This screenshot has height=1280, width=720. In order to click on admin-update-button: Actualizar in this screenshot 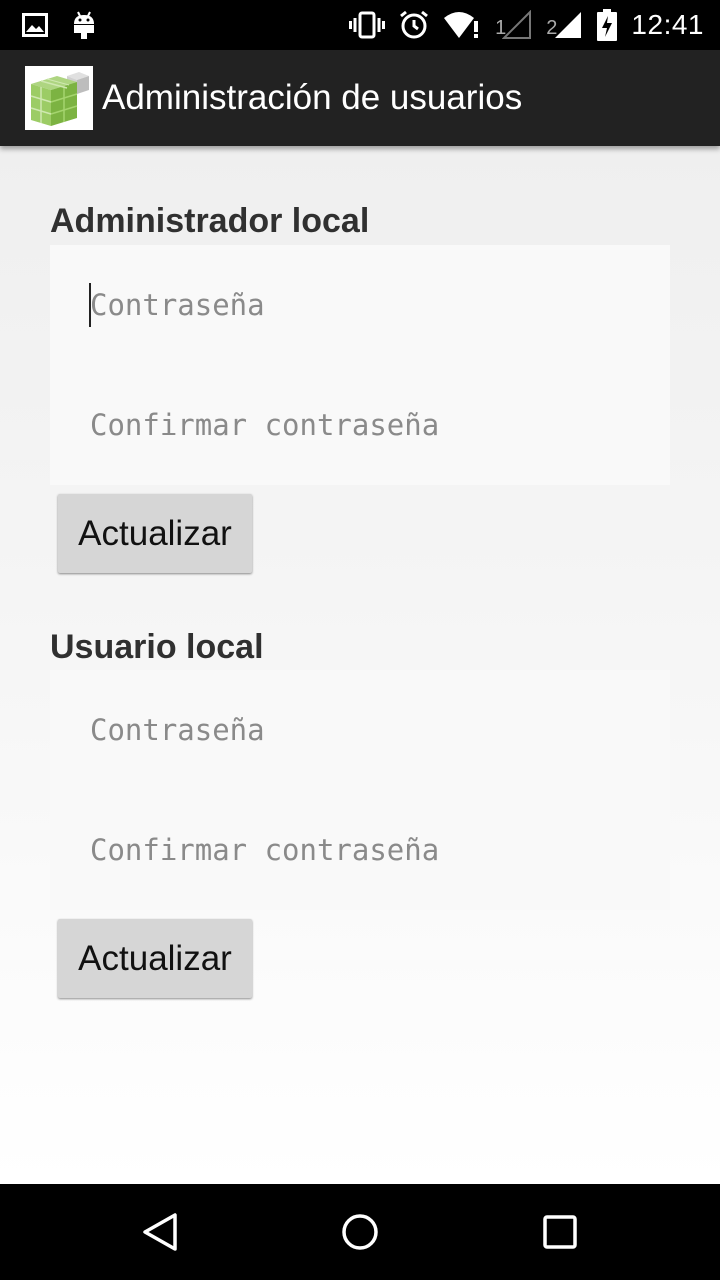, I will do `click(155, 533)`.